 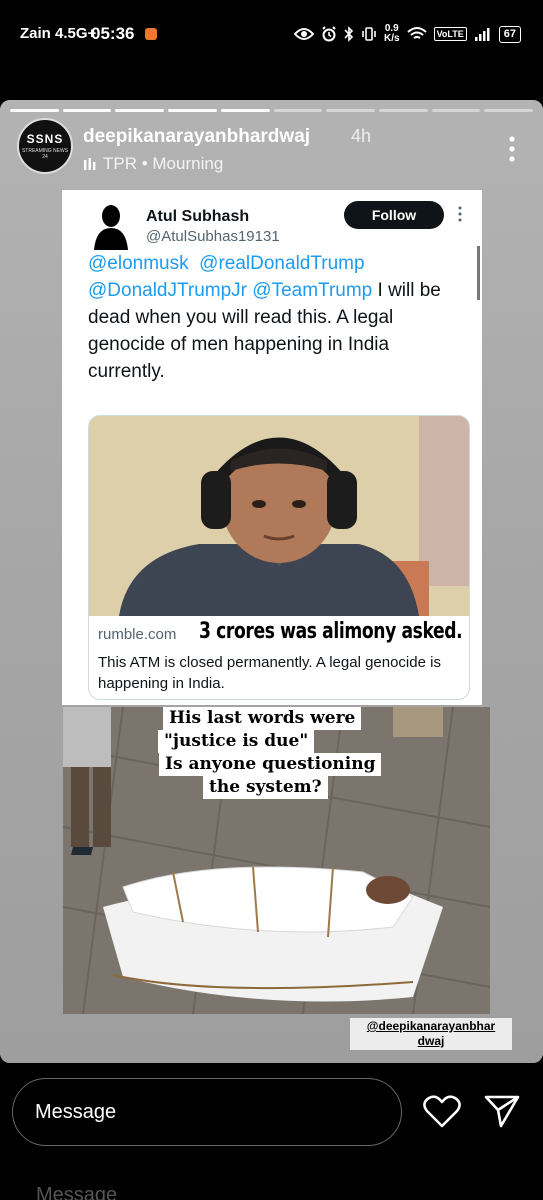 I want to click on wifi-icon, so click(x=416, y=33).